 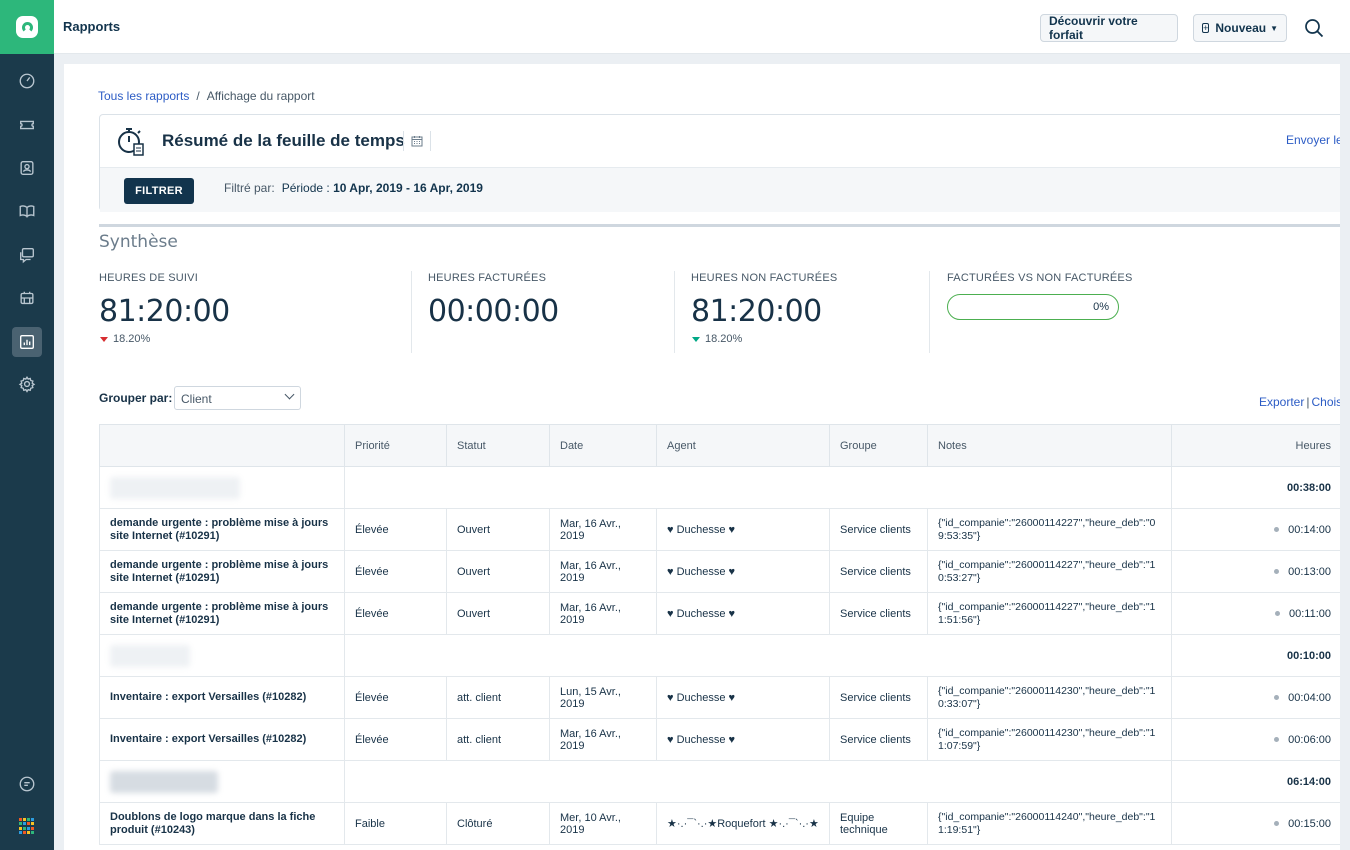 I want to click on billed-ratio-progress: 0%, so click(x=1033, y=307).